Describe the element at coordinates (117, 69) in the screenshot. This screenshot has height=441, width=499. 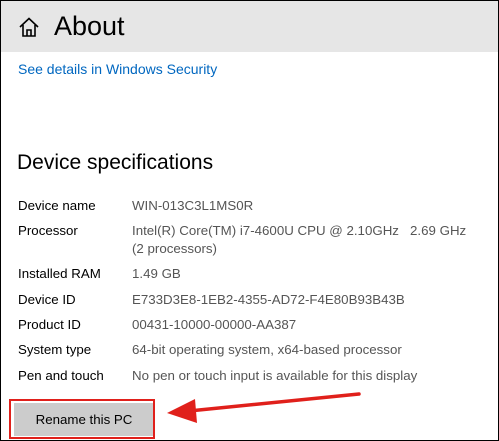
I see `windows-security-link: See details in Windows Security` at that location.